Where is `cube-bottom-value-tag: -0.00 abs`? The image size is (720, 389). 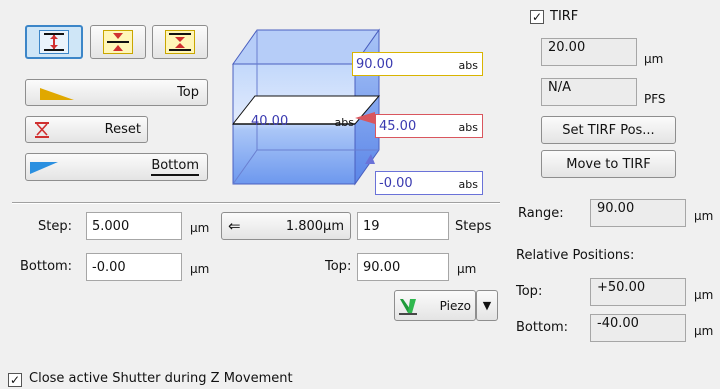
cube-bottom-value-tag: -0.00 abs is located at coordinates (429, 183).